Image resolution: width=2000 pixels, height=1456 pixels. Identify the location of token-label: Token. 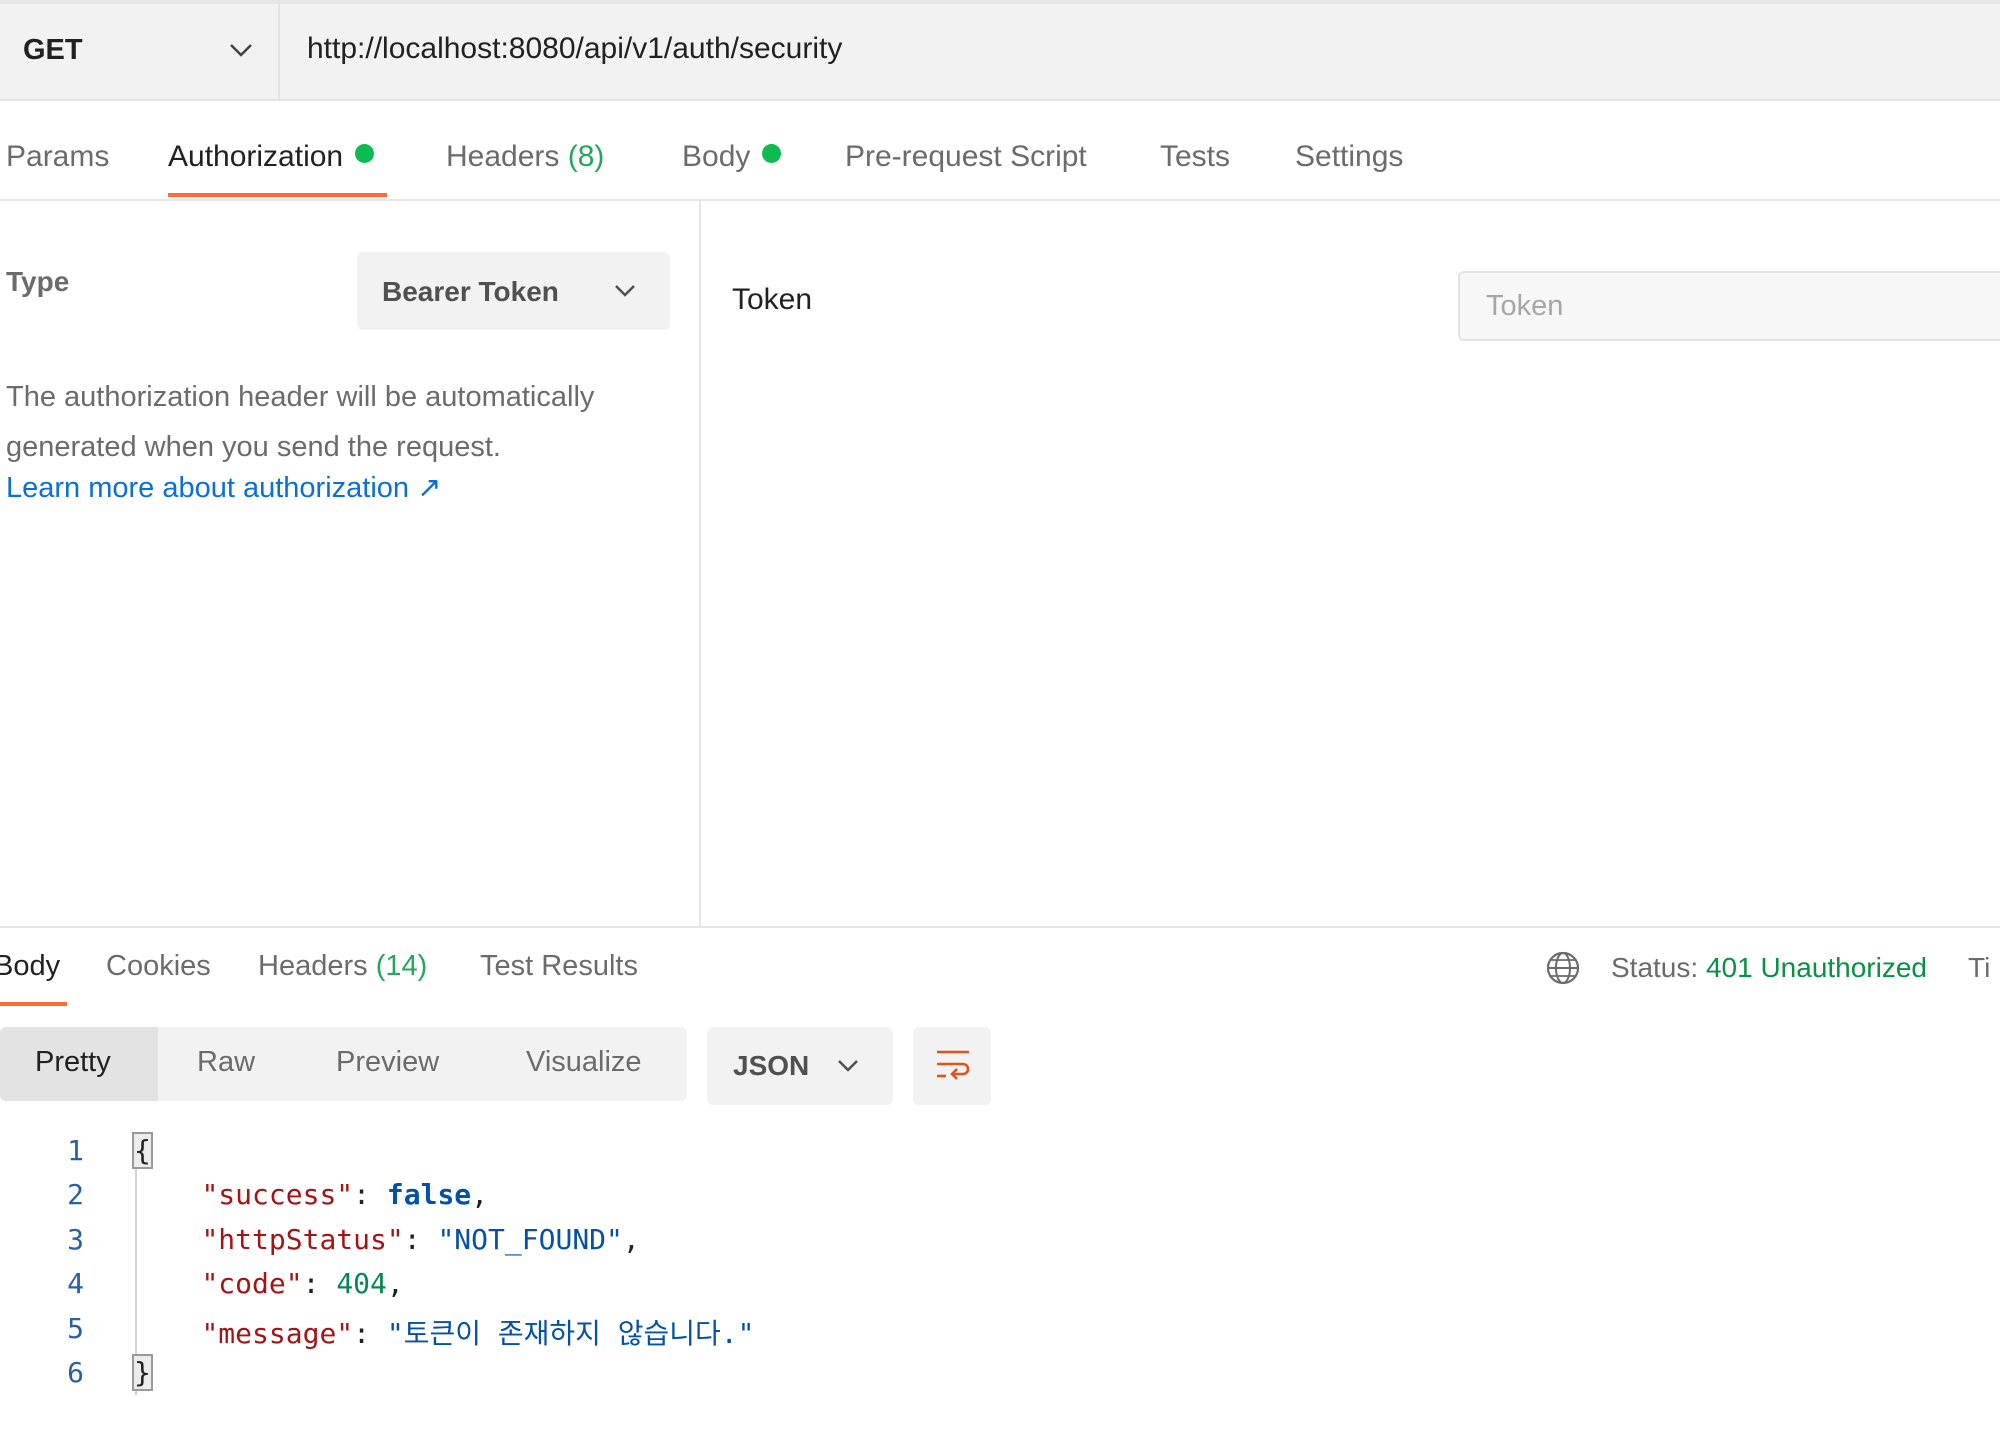
(772, 300).